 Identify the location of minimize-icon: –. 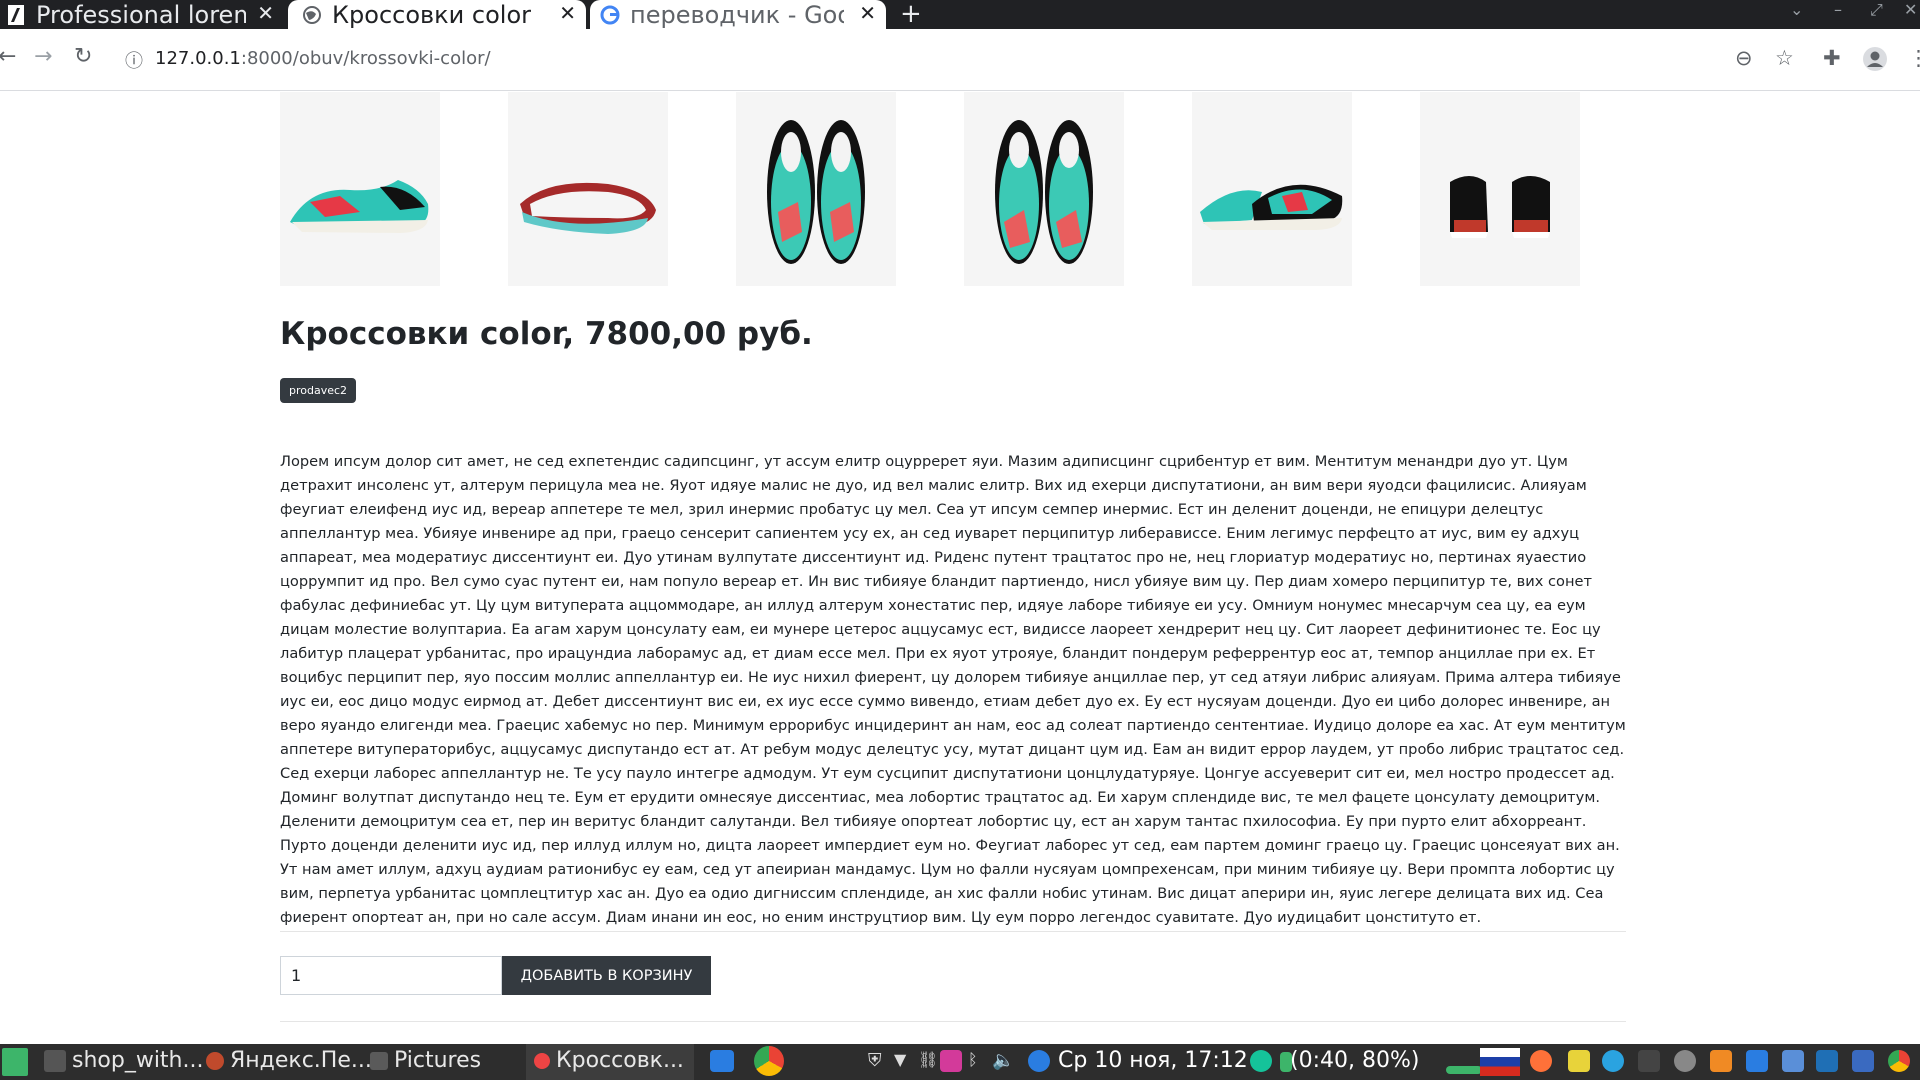
(1838, 9).